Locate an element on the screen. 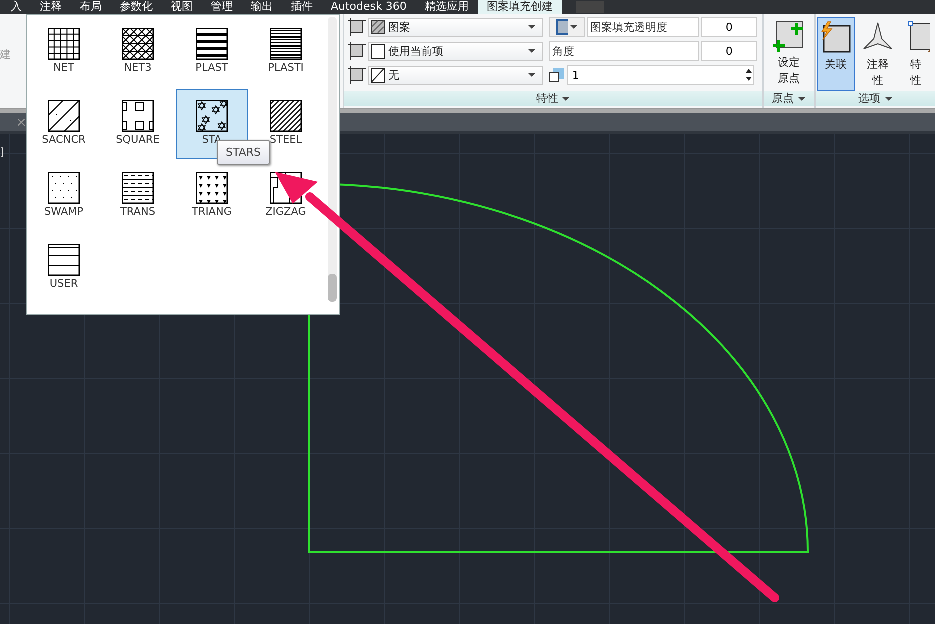 The width and height of the screenshot is (935, 624). pattern-item: NET is located at coordinates (64, 52).